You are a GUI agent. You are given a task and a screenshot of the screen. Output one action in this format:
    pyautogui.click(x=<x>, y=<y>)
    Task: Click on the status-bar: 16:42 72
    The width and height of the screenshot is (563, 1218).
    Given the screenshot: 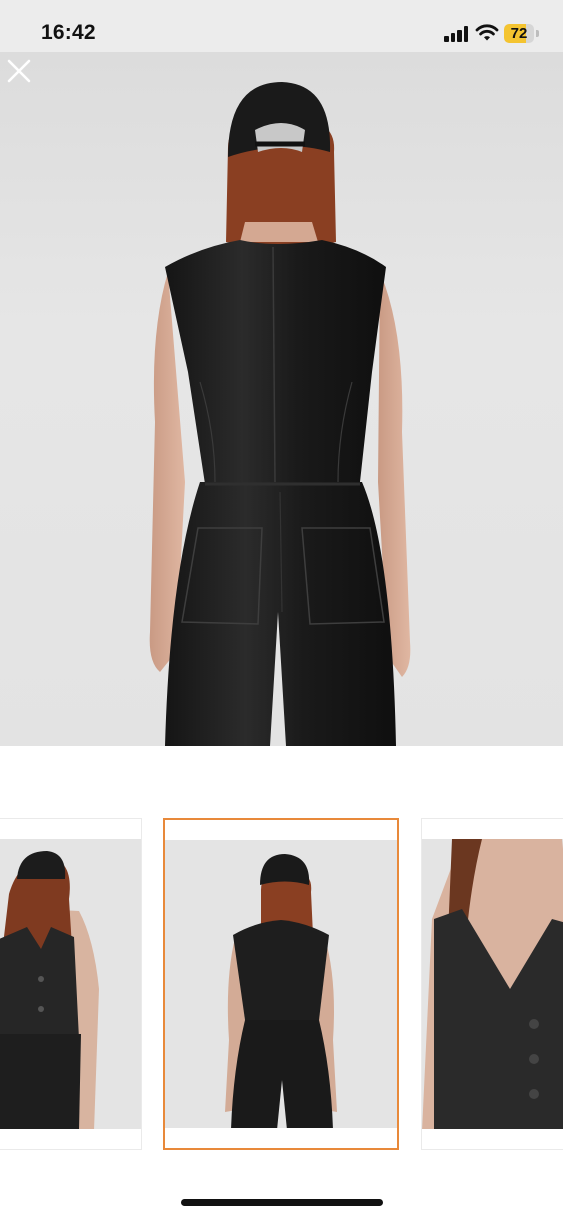 What is the action you would take?
    pyautogui.click(x=281, y=26)
    